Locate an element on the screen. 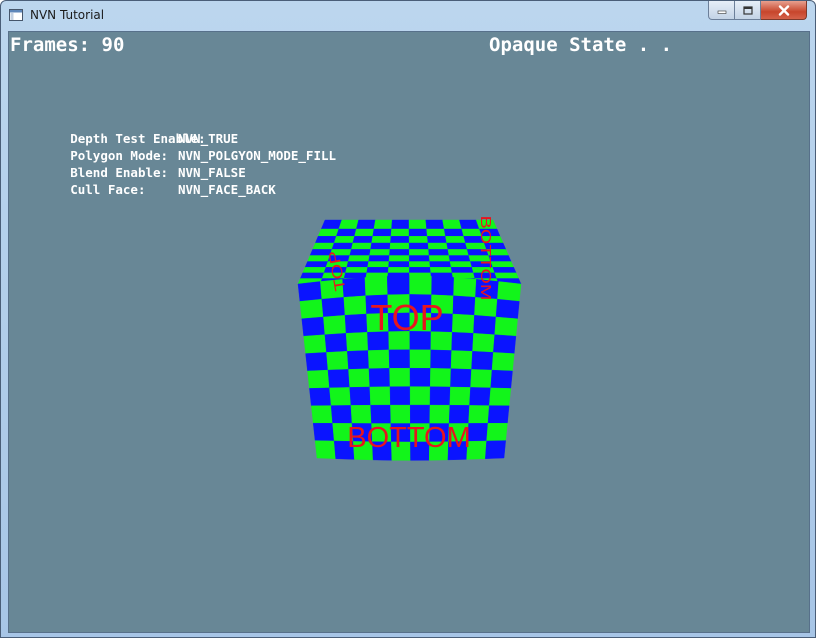 This screenshot has width=816, height=638. caption-buttons is located at coordinates (757, 11).